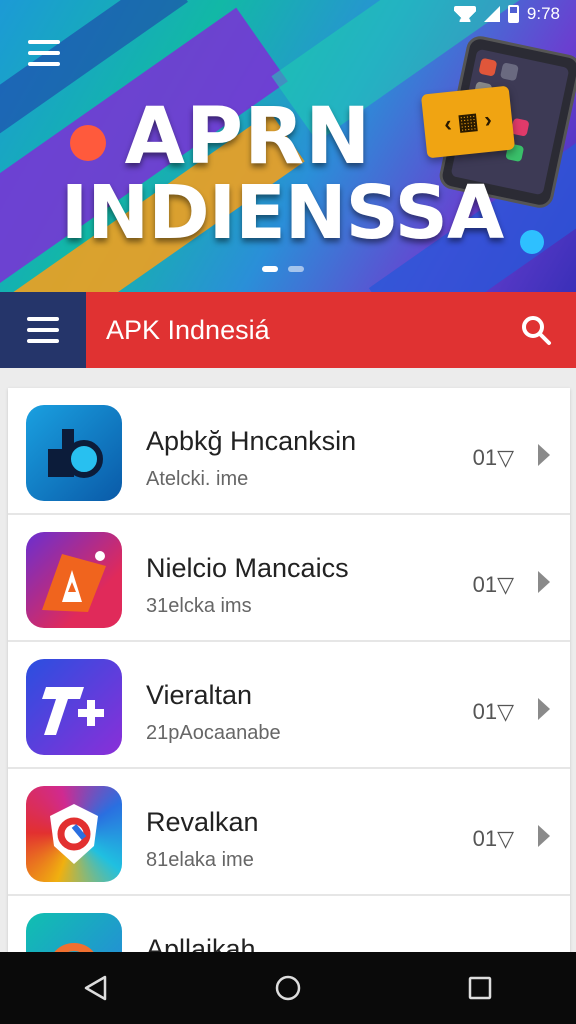 The height and width of the screenshot is (1024, 576). What do you see at coordinates (197, 479) in the screenshot?
I see `app-subtitle: Atelcki. ime` at bounding box center [197, 479].